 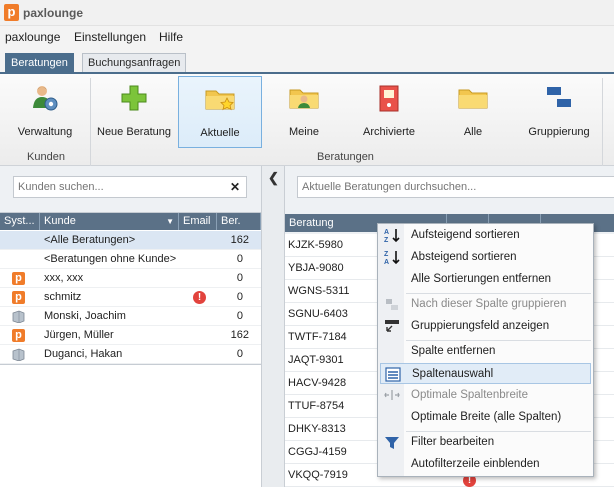 What do you see at coordinates (130, 354) in the screenshot?
I see `customer-row: Duganci, Hakan 0` at bounding box center [130, 354].